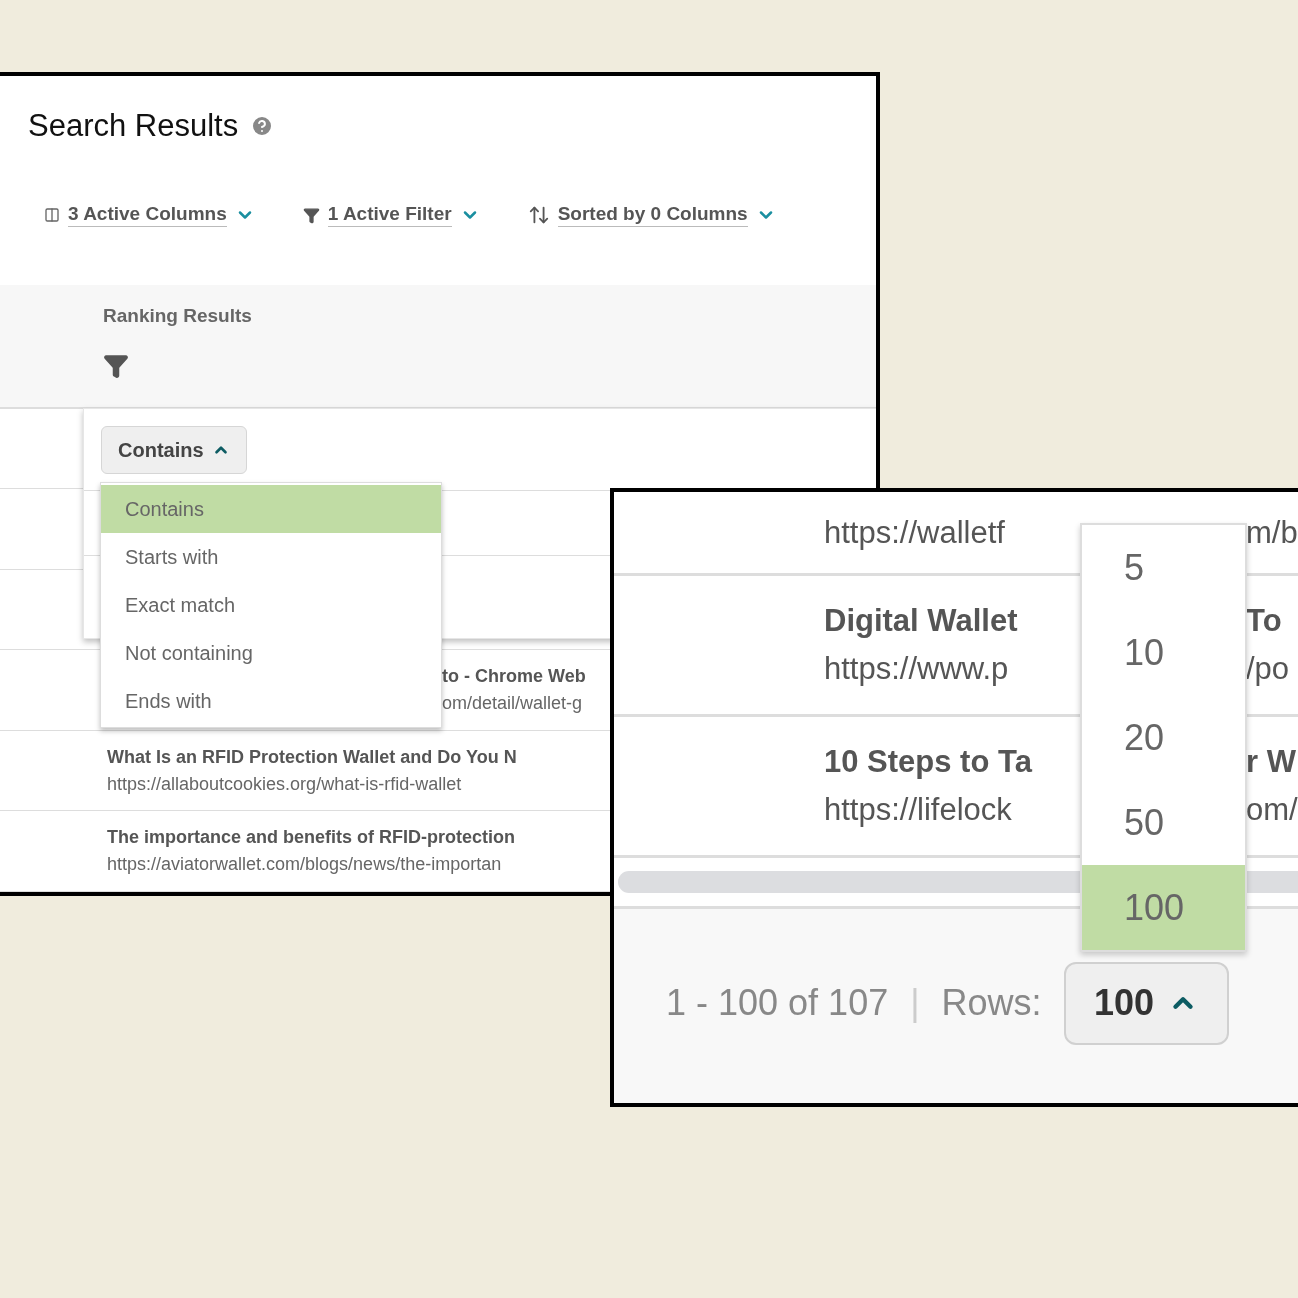  Describe the element at coordinates (1163, 652) in the screenshot. I see `menu-option: 10` at that location.